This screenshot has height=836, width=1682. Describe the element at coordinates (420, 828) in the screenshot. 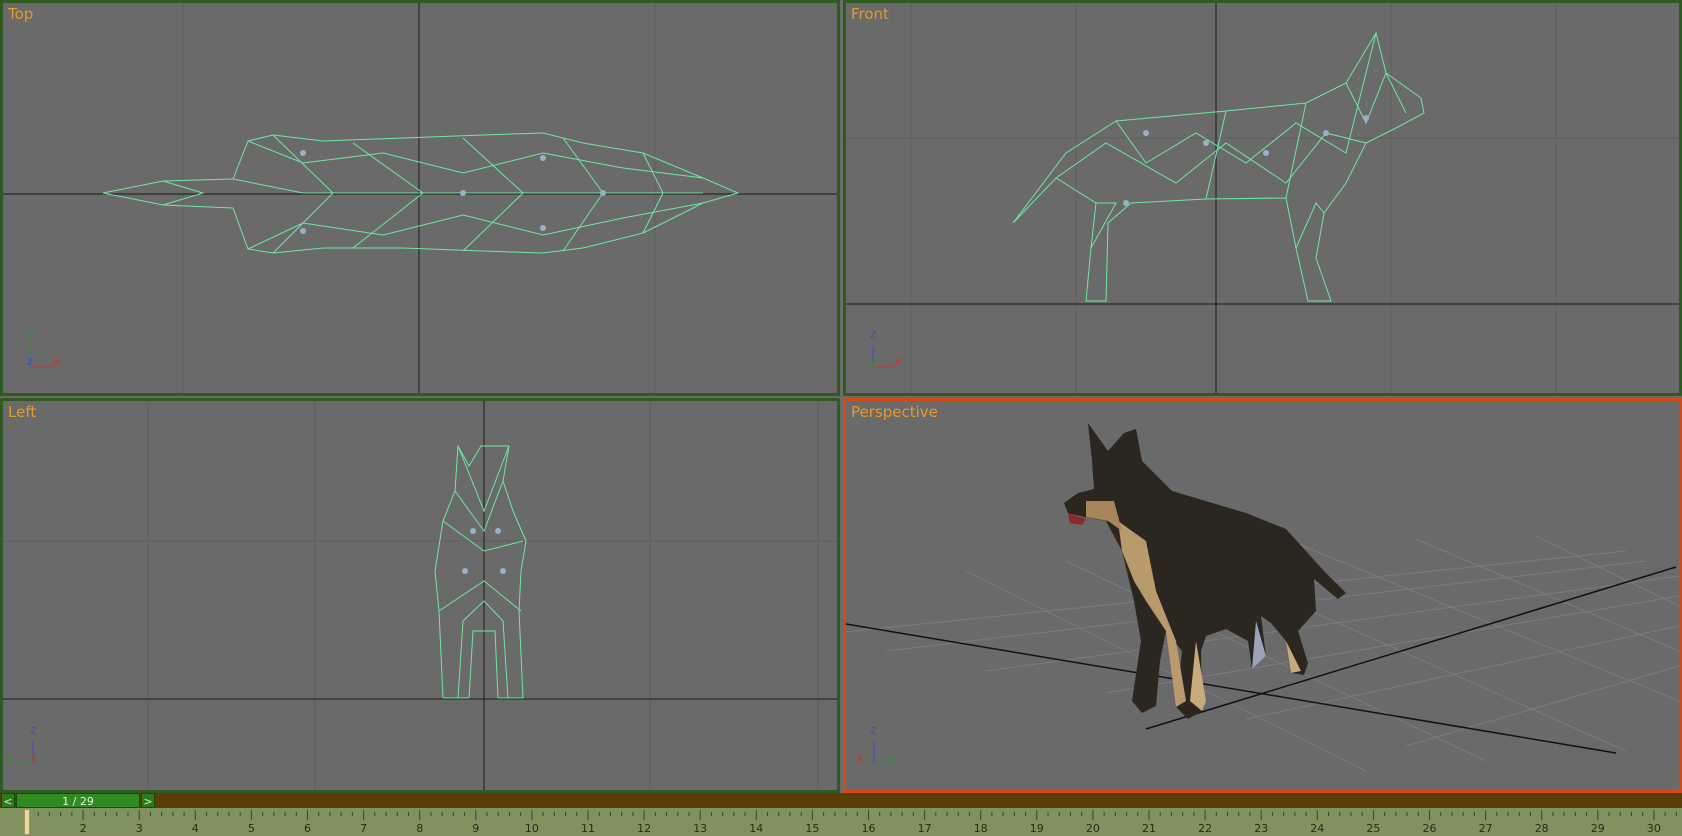

I see `ruler-tick-label: 8` at that location.